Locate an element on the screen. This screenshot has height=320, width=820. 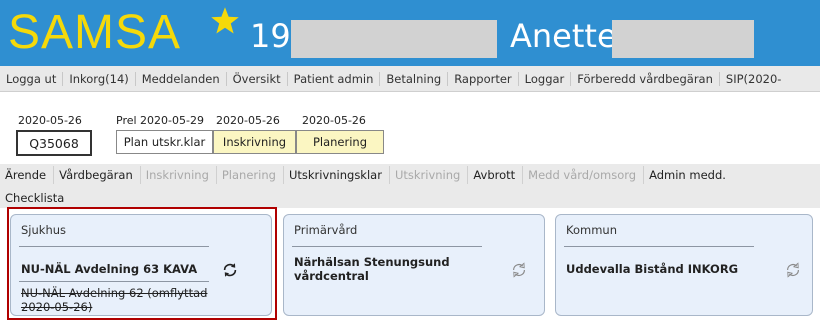
case-number-box: Q35068 is located at coordinates (54, 143).